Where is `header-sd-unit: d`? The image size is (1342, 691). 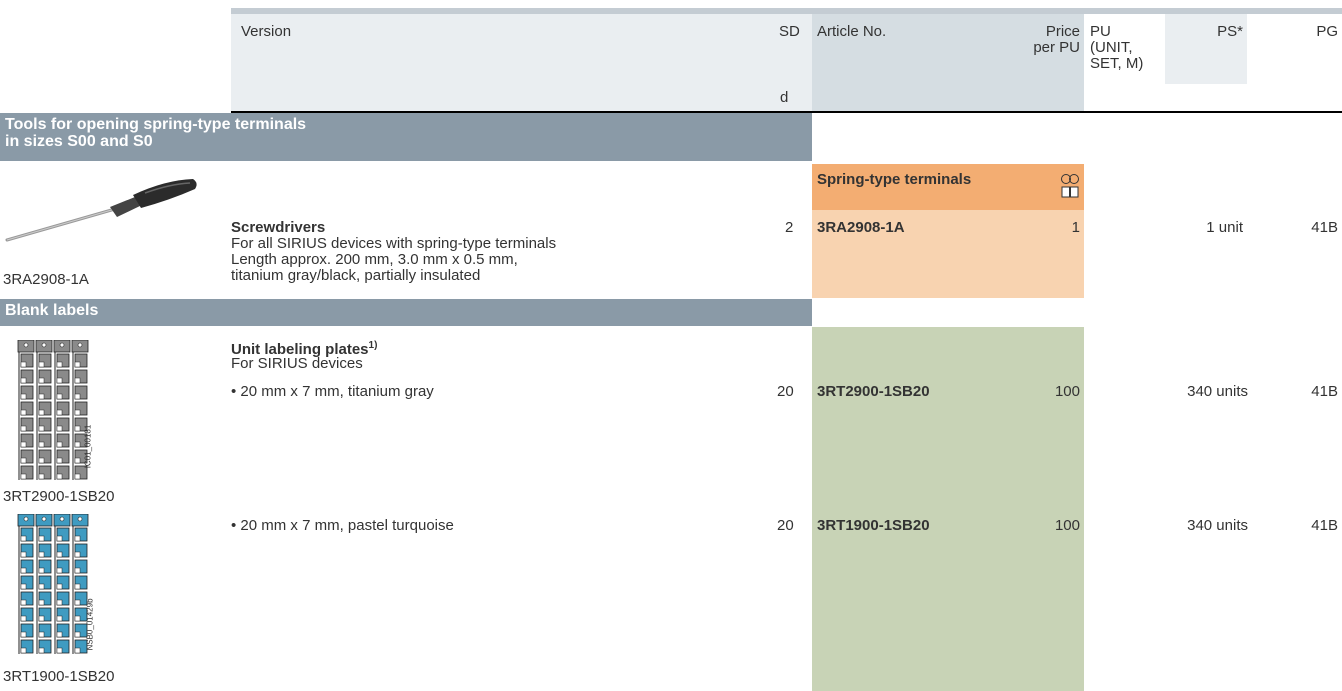
header-sd-unit: d is located at coordinates (784, 97).